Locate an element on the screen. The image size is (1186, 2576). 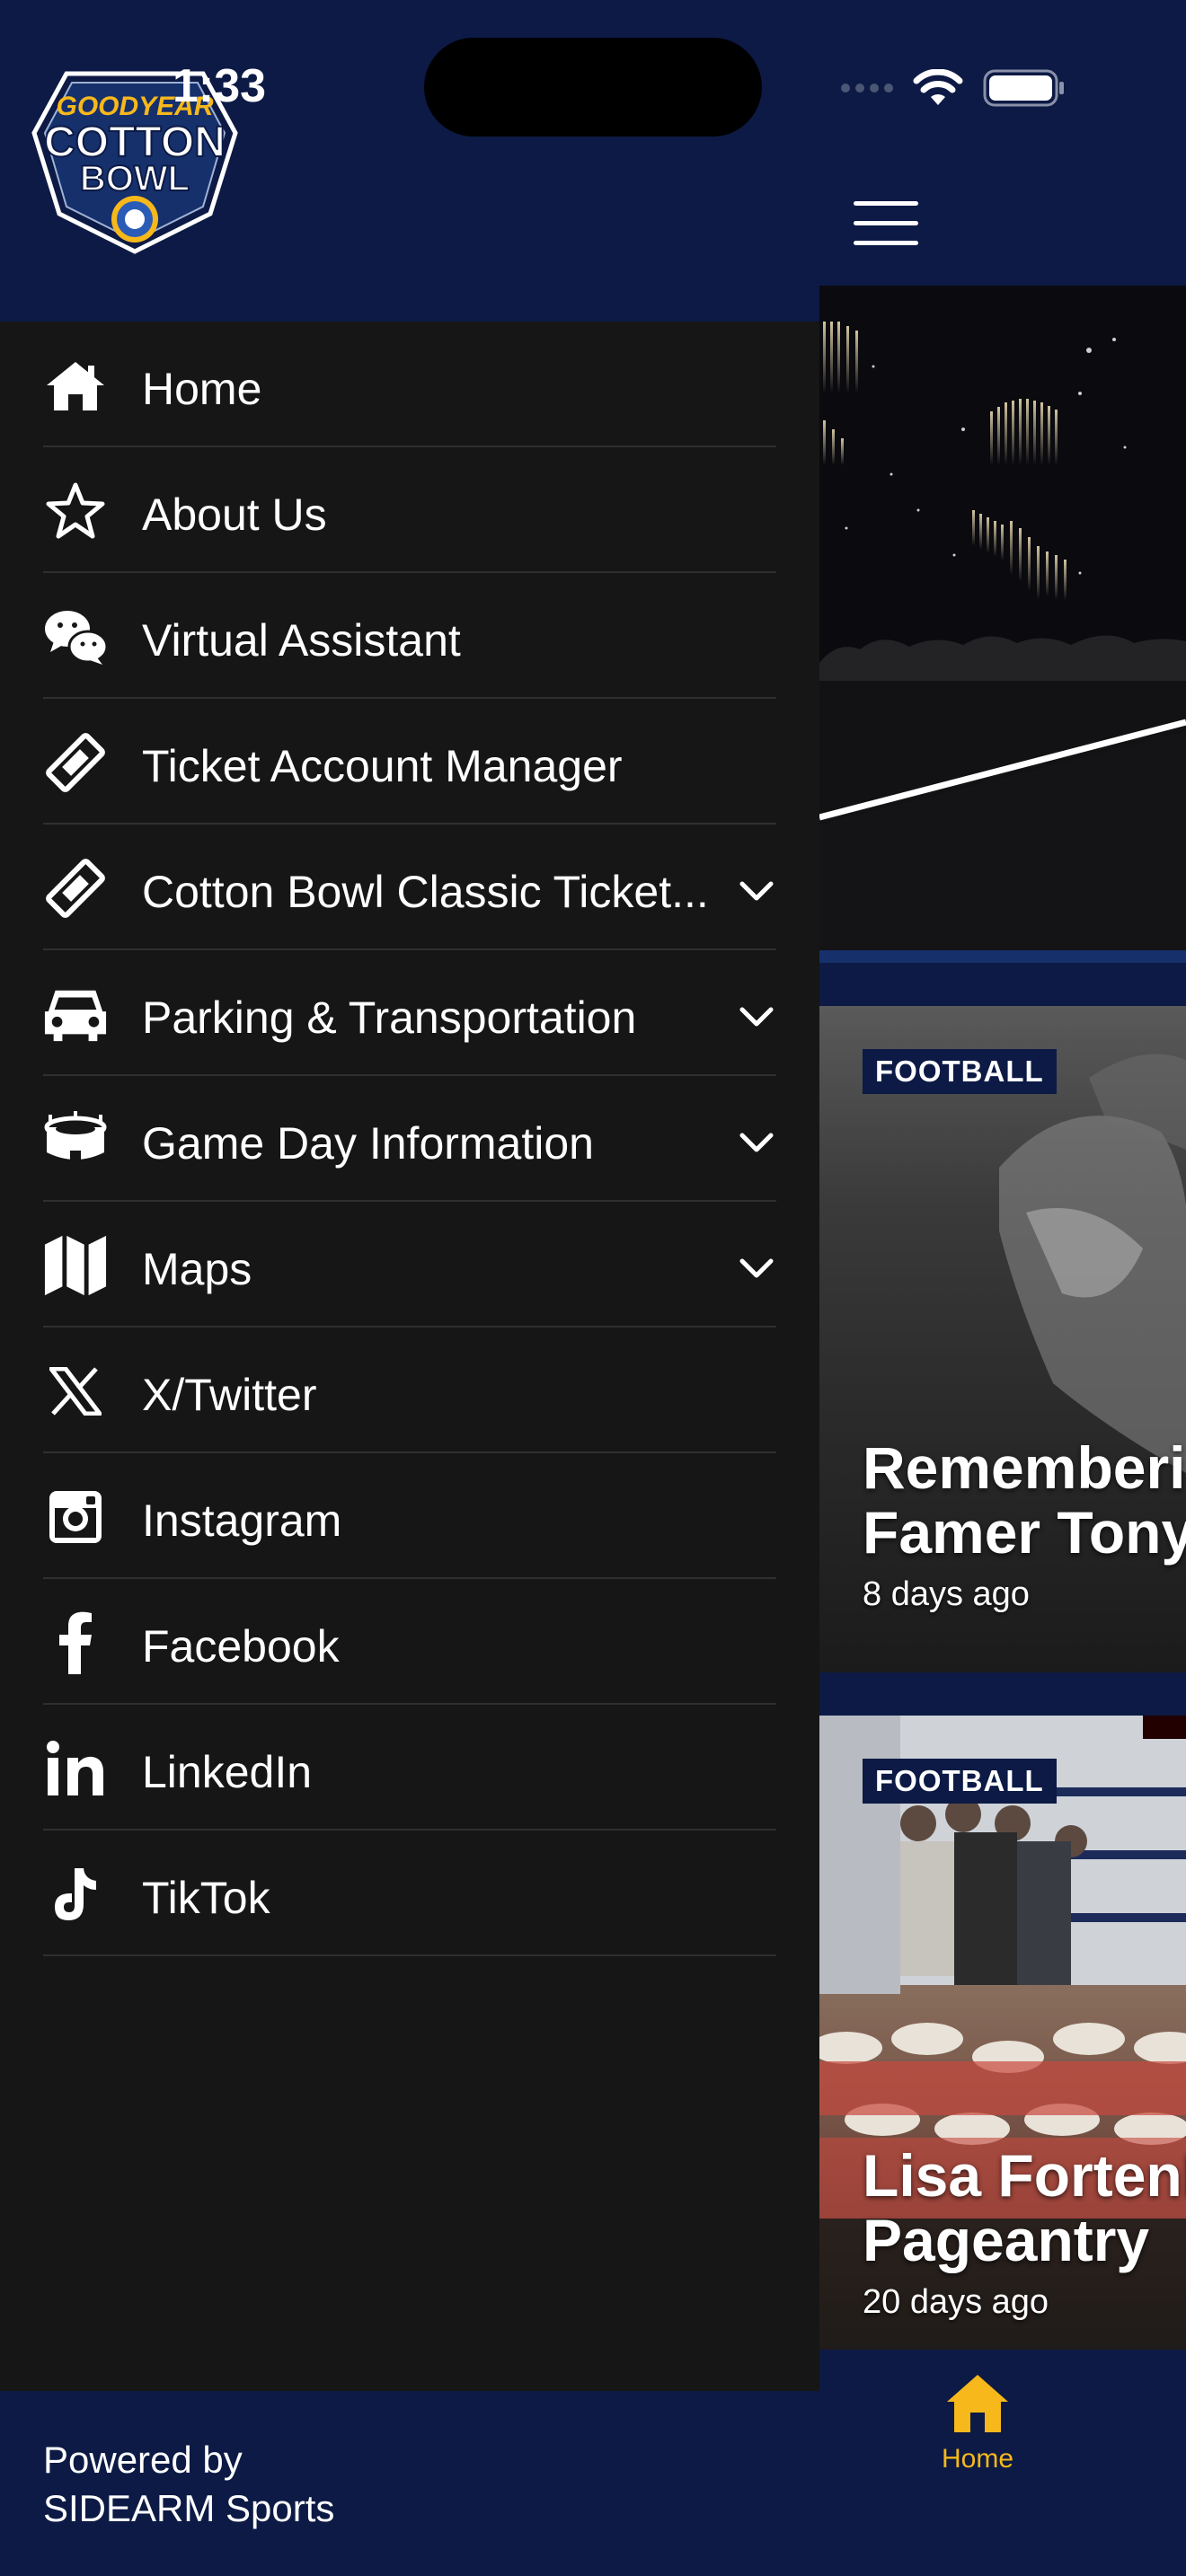
star-icon is located at coordinates (75, 511).